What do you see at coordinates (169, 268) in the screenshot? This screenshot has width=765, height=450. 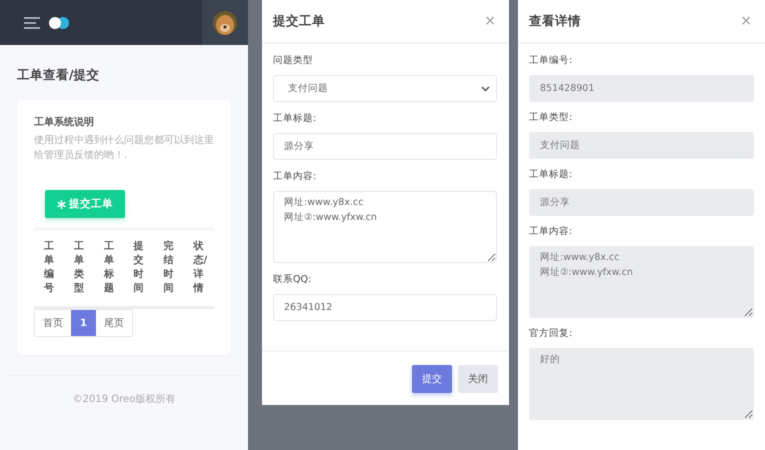 I see `column-header: 完结时间` at bounding box center [169, 268].